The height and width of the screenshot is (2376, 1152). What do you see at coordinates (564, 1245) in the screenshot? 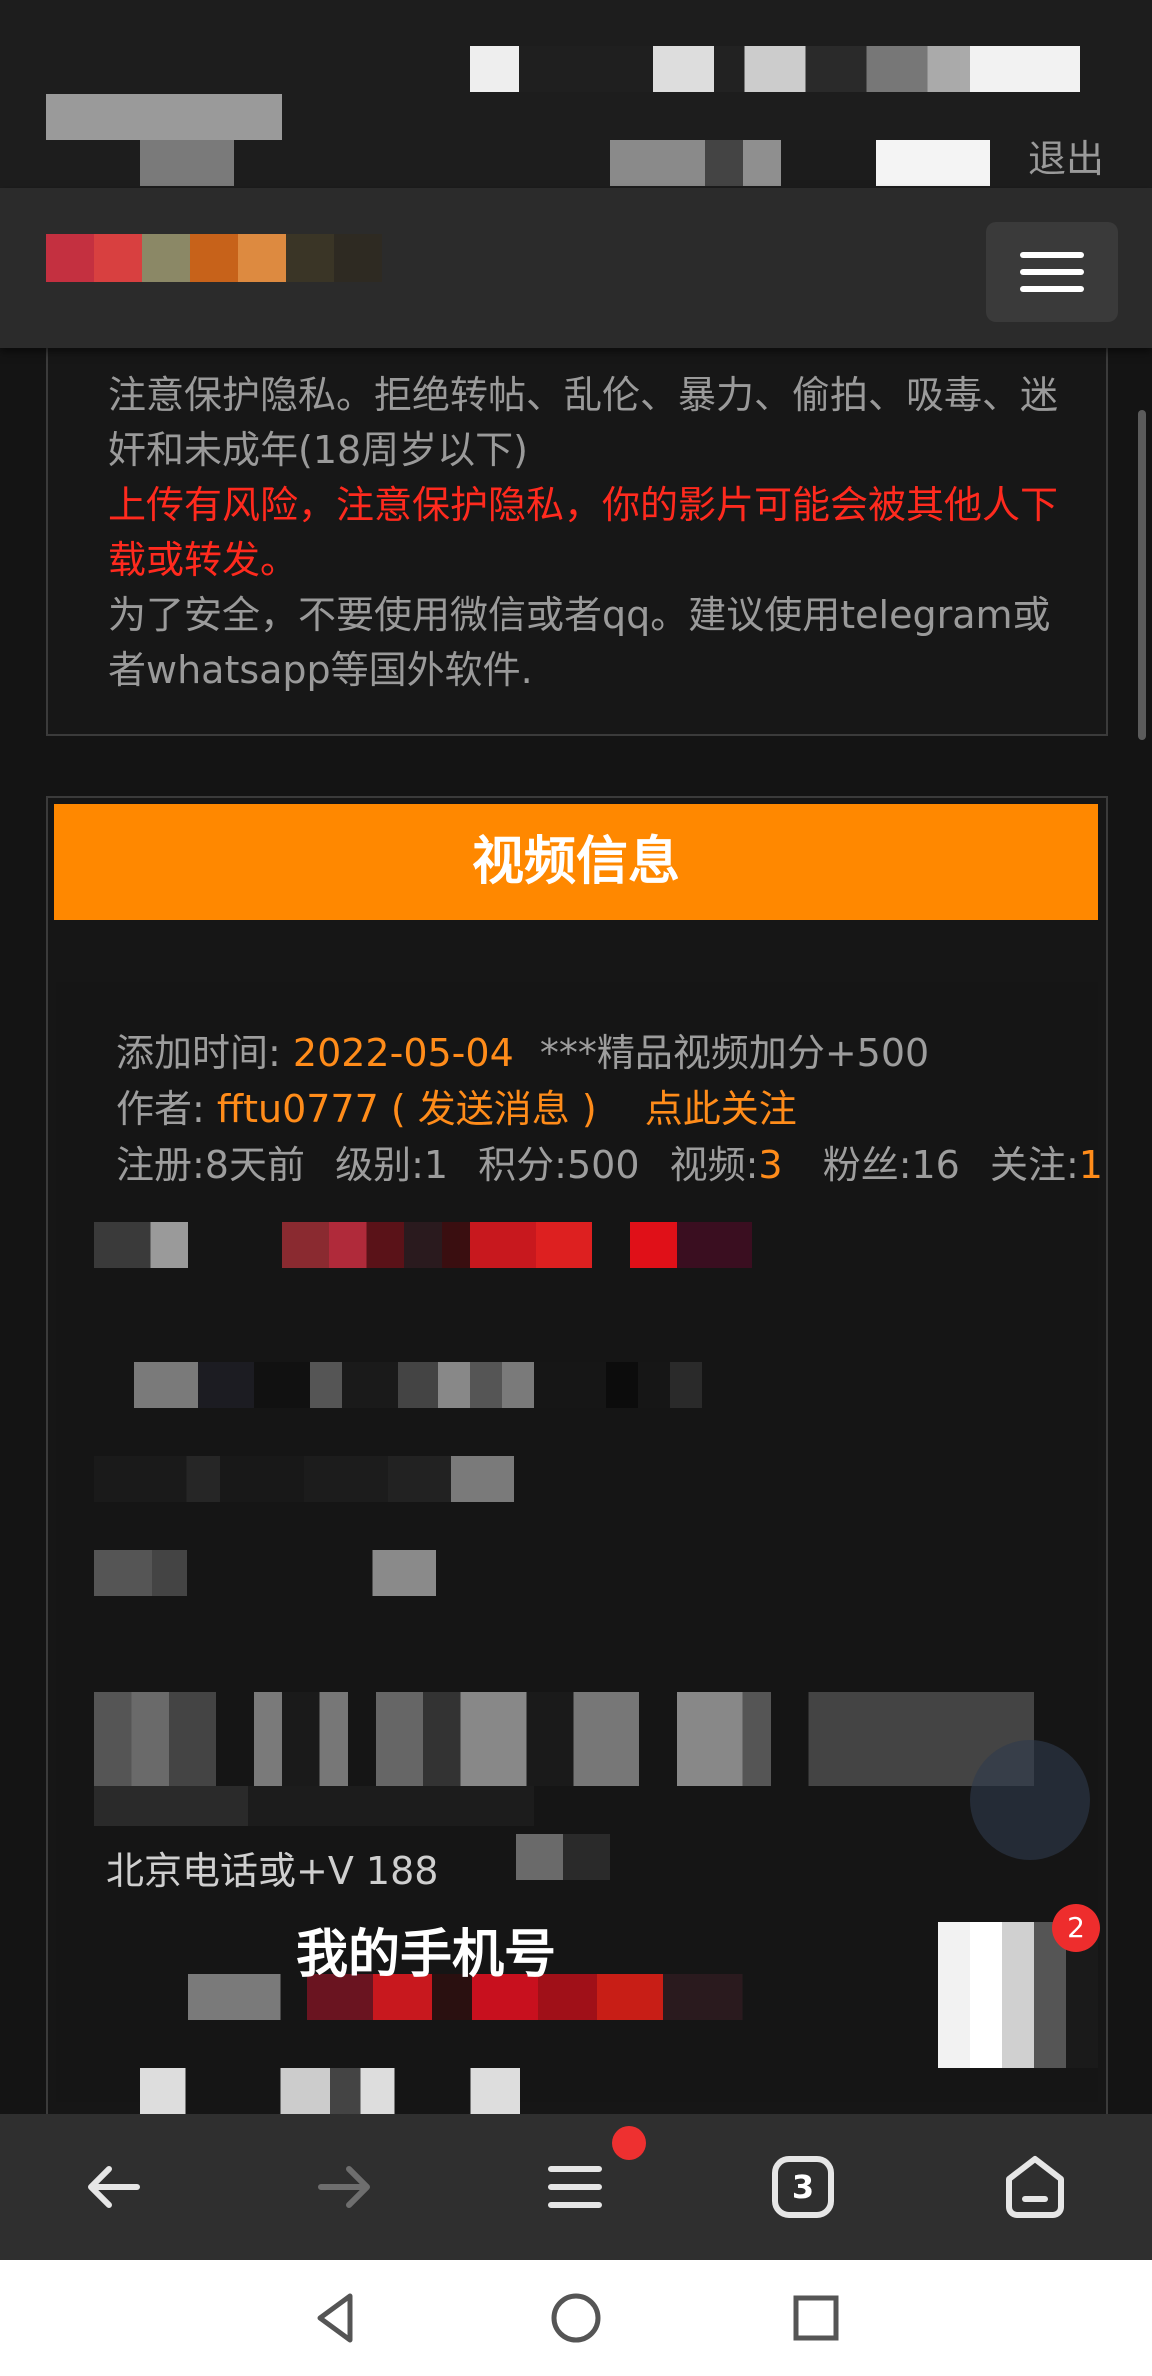
I see `pixelated-text-red` at bounding box center [564, 1245].